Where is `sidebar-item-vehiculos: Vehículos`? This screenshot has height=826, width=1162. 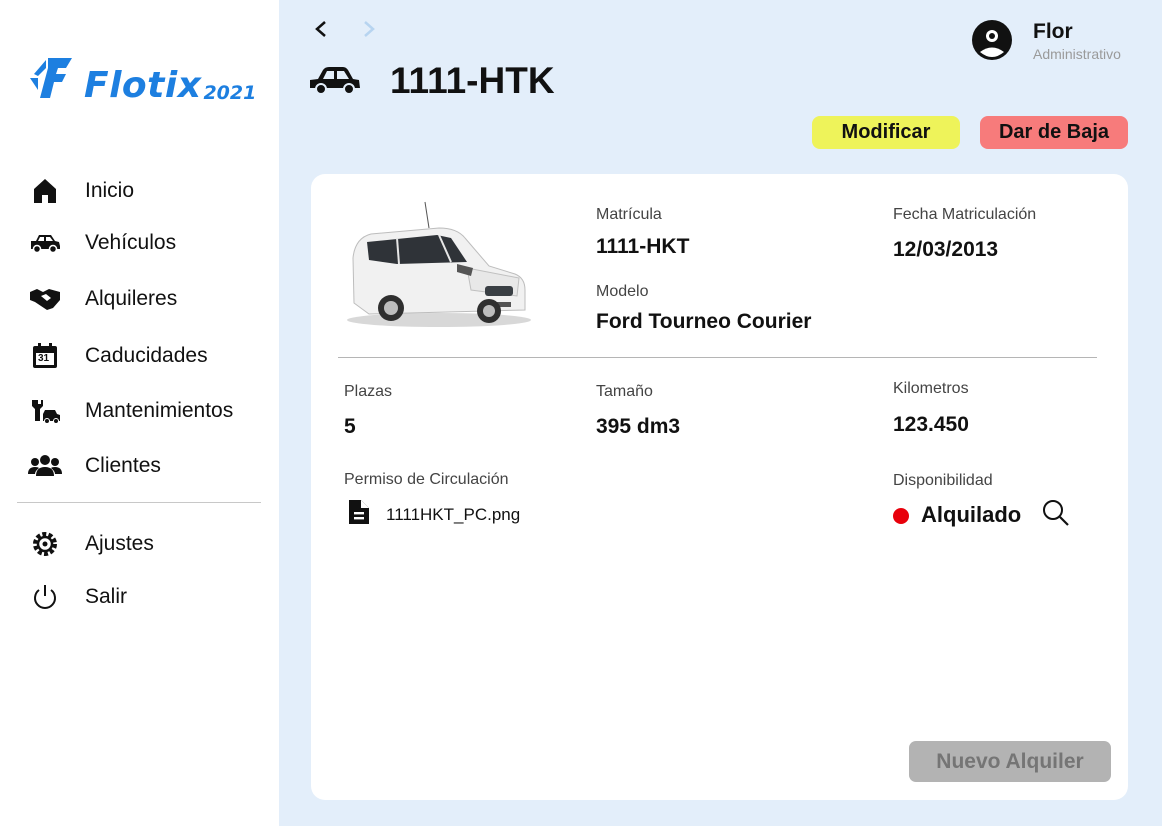 sidebar-item-vehiculos: Vehículos is located at coordinates (102, 243).